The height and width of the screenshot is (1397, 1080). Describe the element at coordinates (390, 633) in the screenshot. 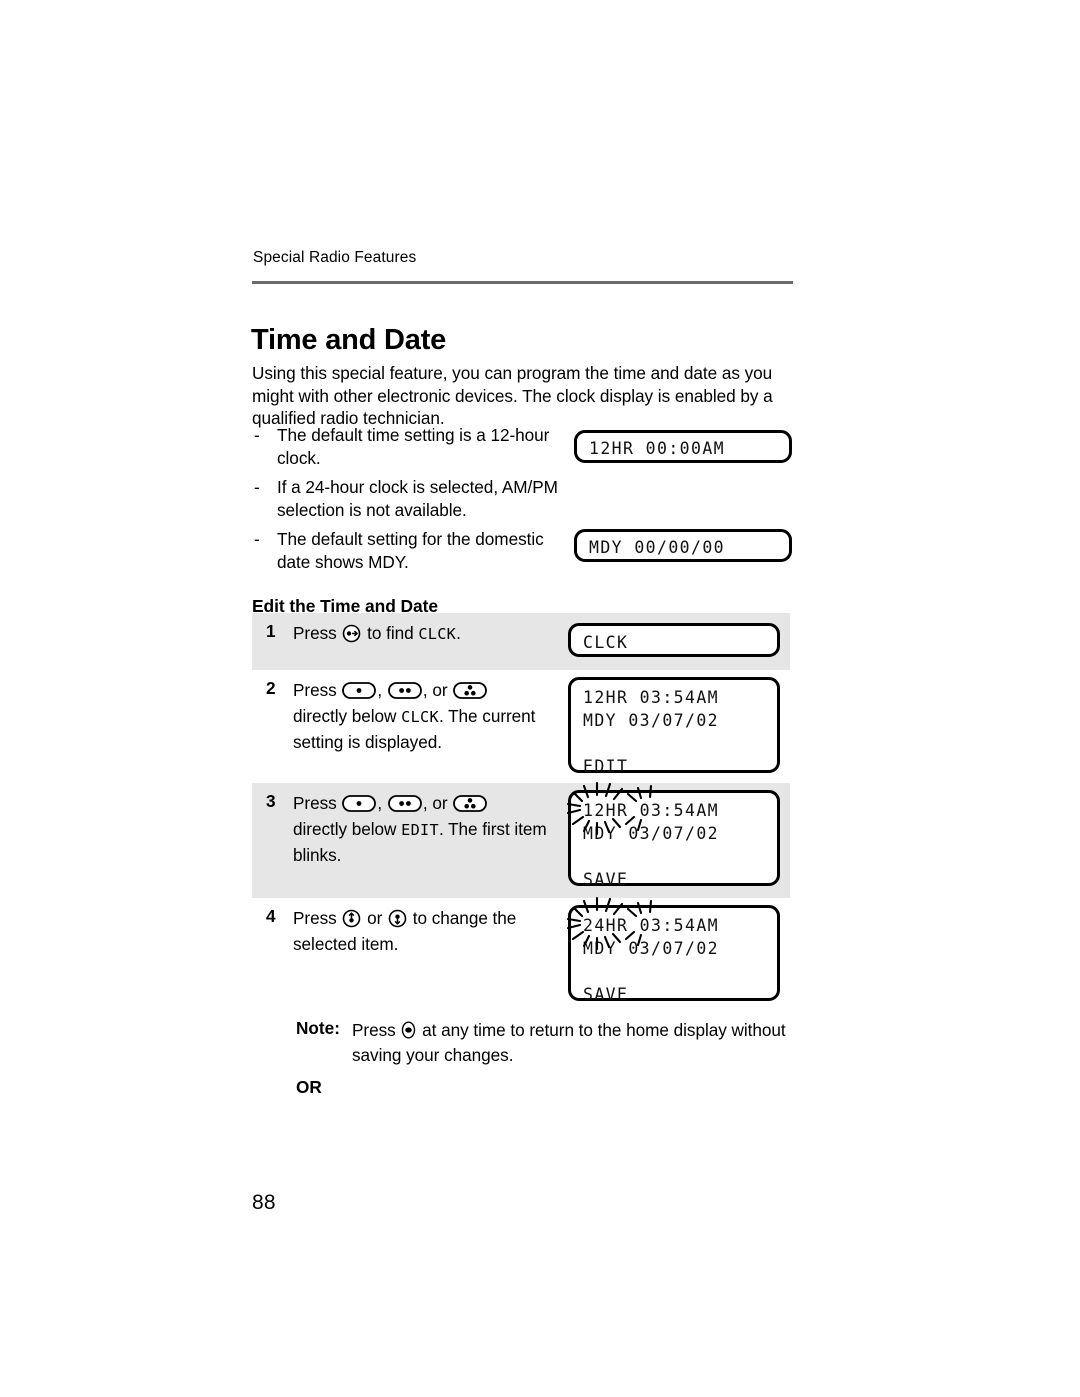

I see `step-text-fragment: to find` at that location.